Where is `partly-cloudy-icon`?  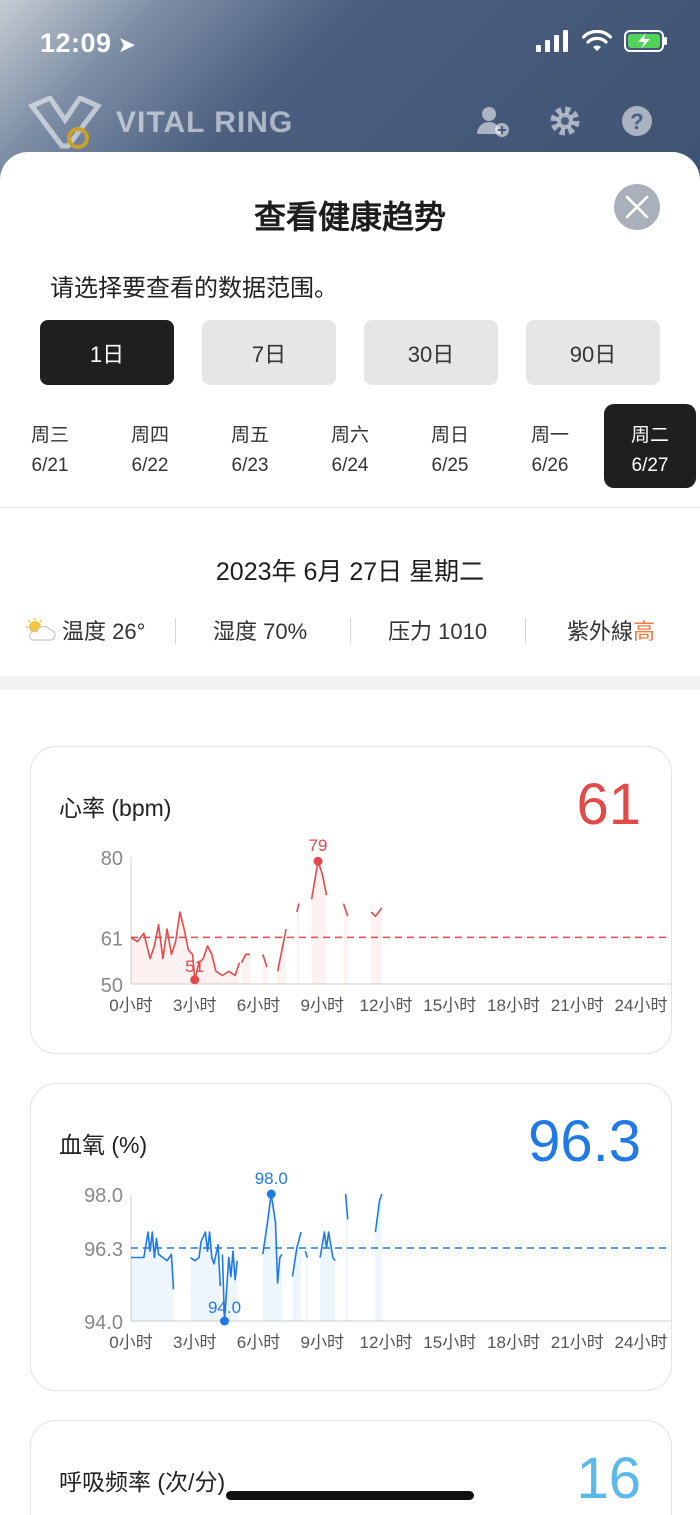
partly-cloudy-icon is located at coordinates (41, 629).